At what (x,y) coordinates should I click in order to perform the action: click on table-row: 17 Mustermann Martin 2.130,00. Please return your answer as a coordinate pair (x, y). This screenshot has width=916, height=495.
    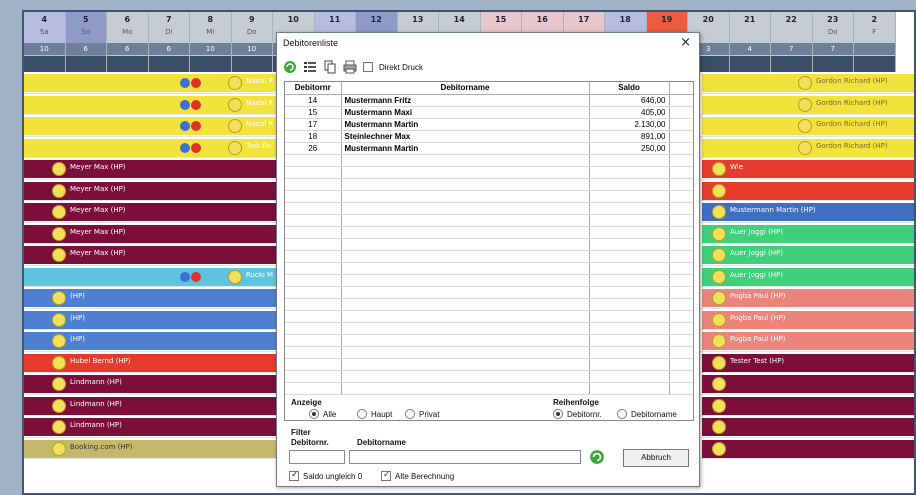
    Looking at the image, I should click on (489, 124).